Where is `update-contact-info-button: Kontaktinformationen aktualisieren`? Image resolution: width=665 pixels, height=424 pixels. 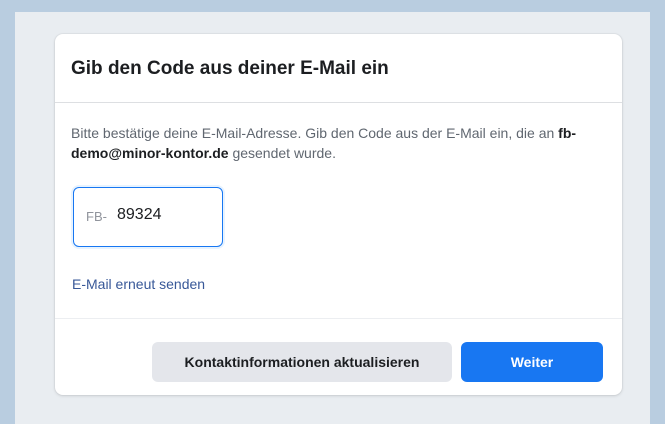
update-contact-info-button: Kontaktinformationen aktualisieren is located at coordinates (302, 362).